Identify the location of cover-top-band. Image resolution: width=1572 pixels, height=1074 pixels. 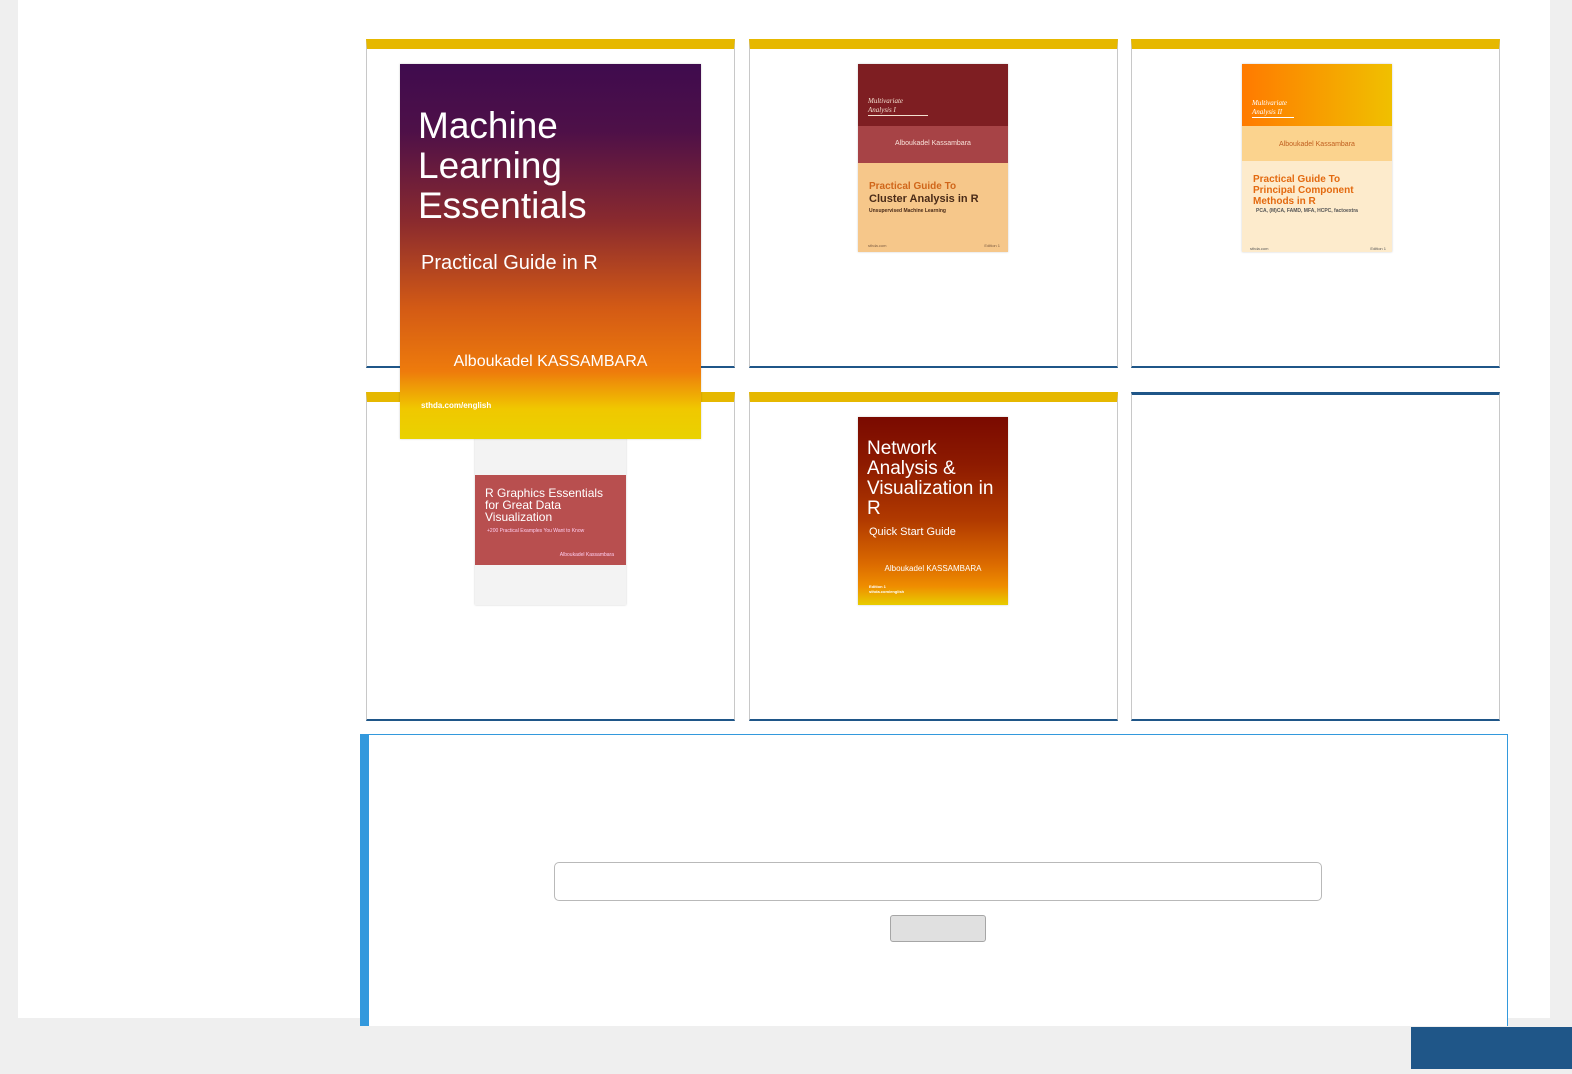
(933, 95).